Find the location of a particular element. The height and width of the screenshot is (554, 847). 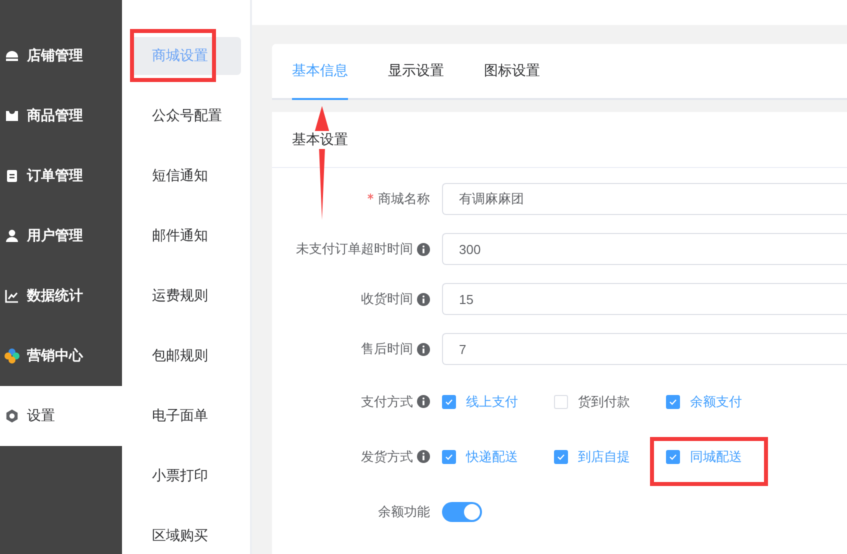

field-label: 发货方式 is located at coordinates (387, 457).